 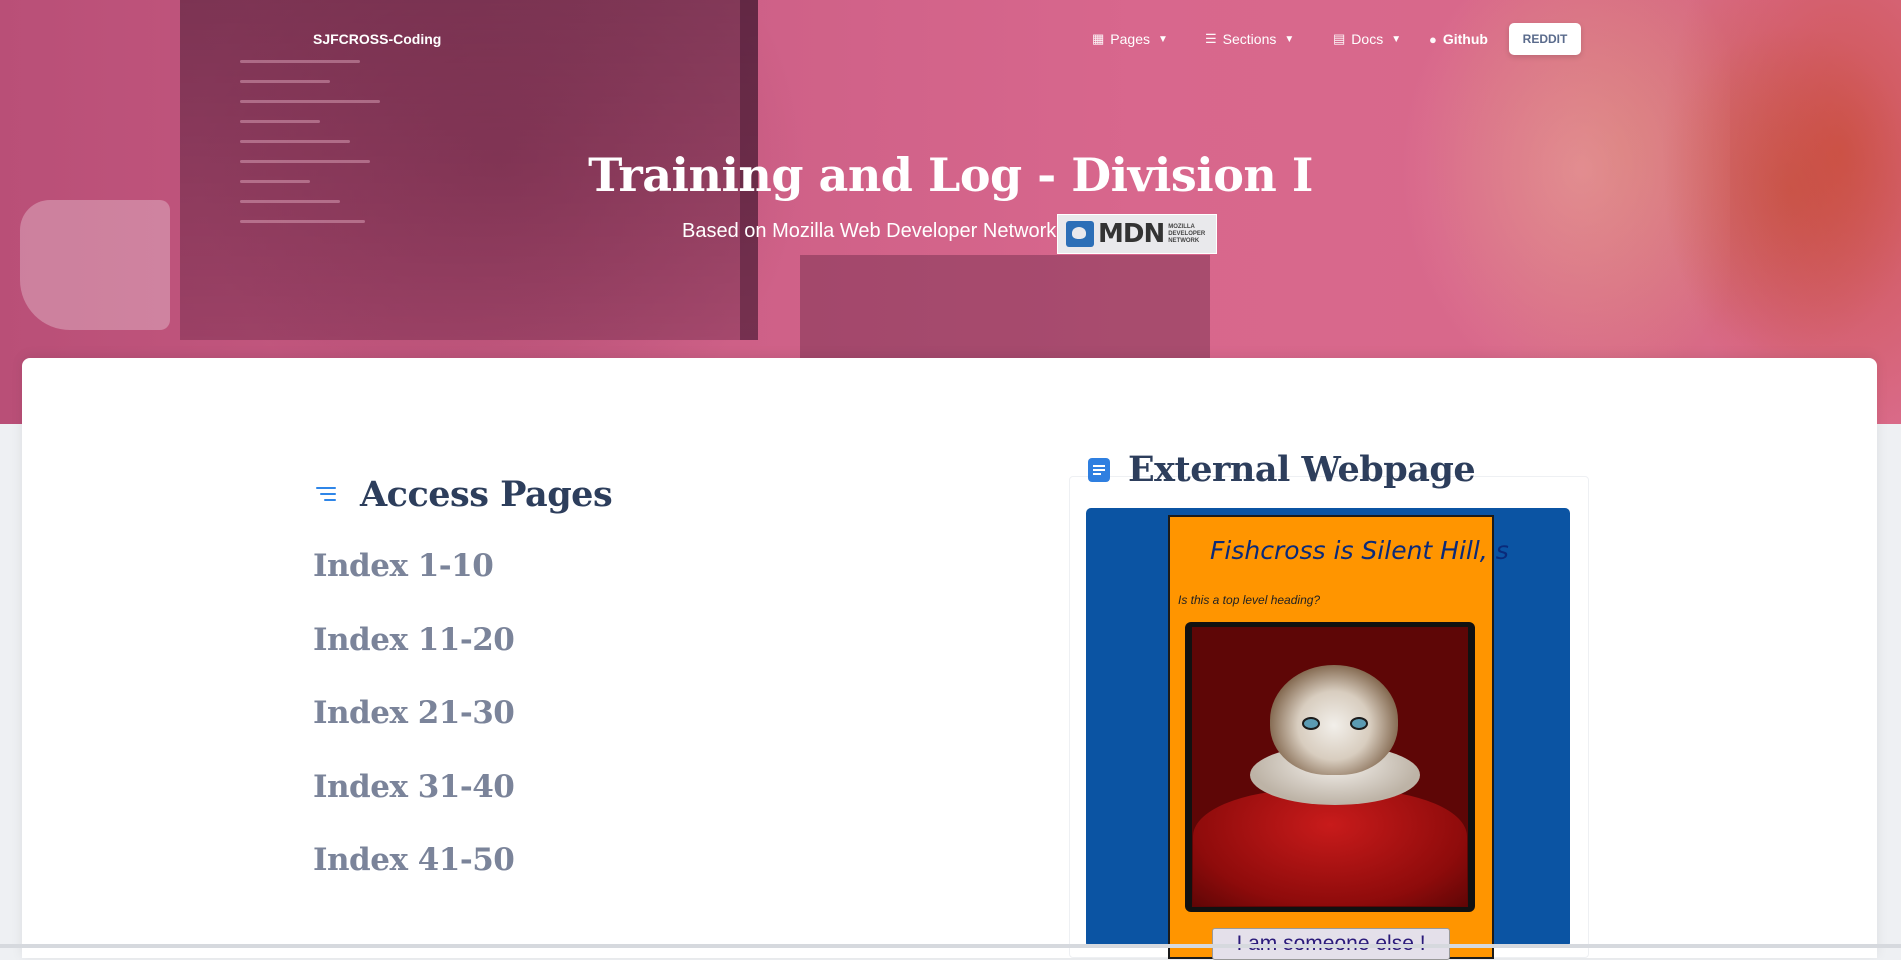 I want to click on grid-icon: ▦, so click(x=1098, y=38).